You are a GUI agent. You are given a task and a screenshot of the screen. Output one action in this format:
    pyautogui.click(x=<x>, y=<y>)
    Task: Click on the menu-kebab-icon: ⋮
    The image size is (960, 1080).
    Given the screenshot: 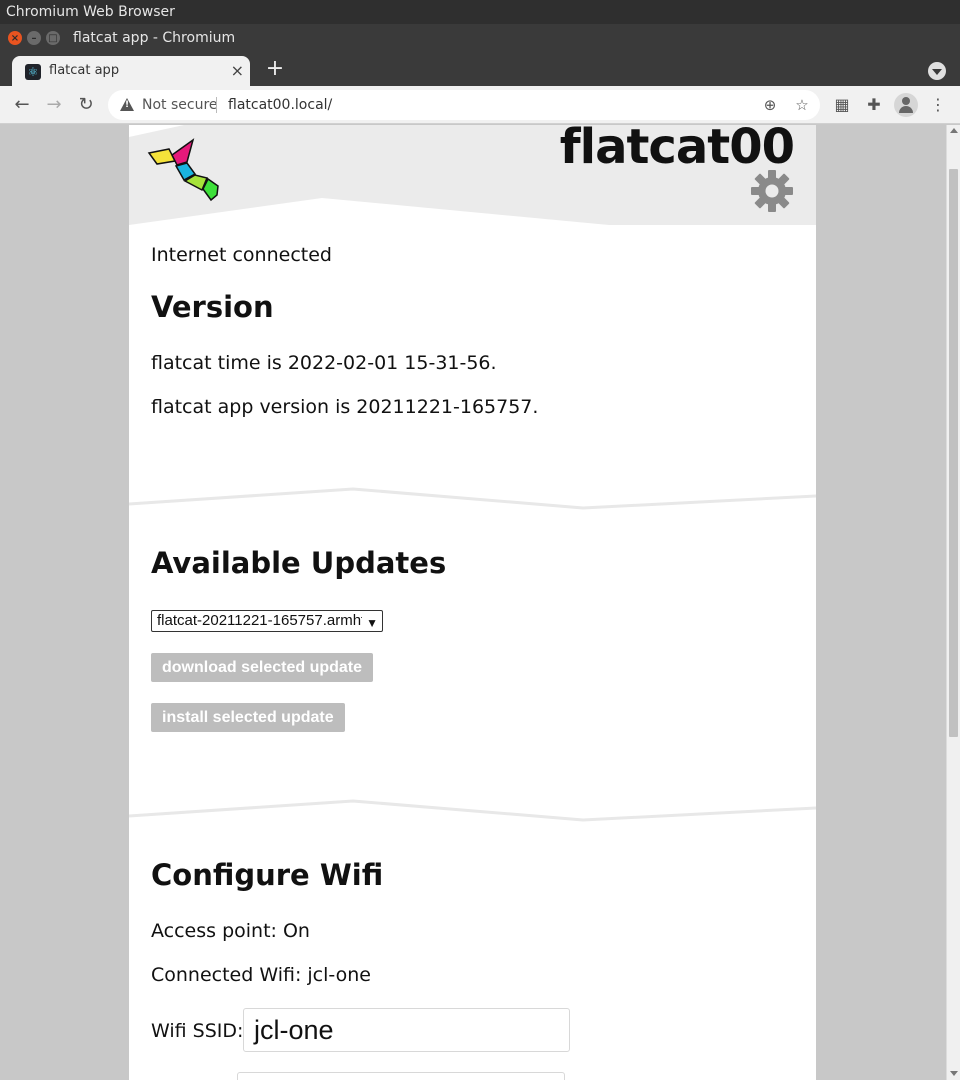 What is the action you would take?
    pyautogui.click(x=938, y=105)
    